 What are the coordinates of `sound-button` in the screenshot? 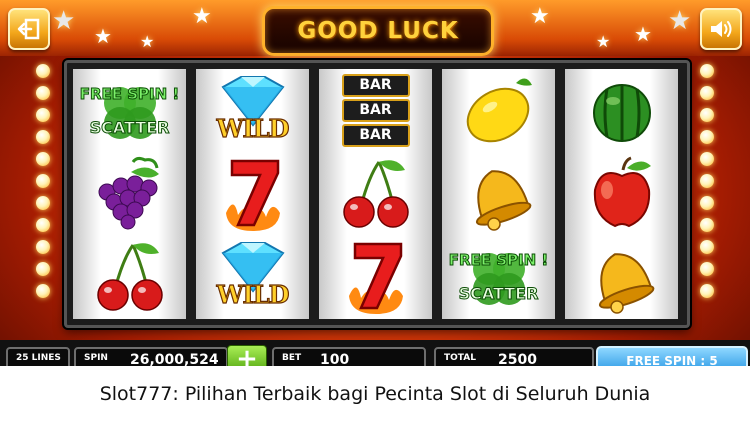 It's located at (721, 29).